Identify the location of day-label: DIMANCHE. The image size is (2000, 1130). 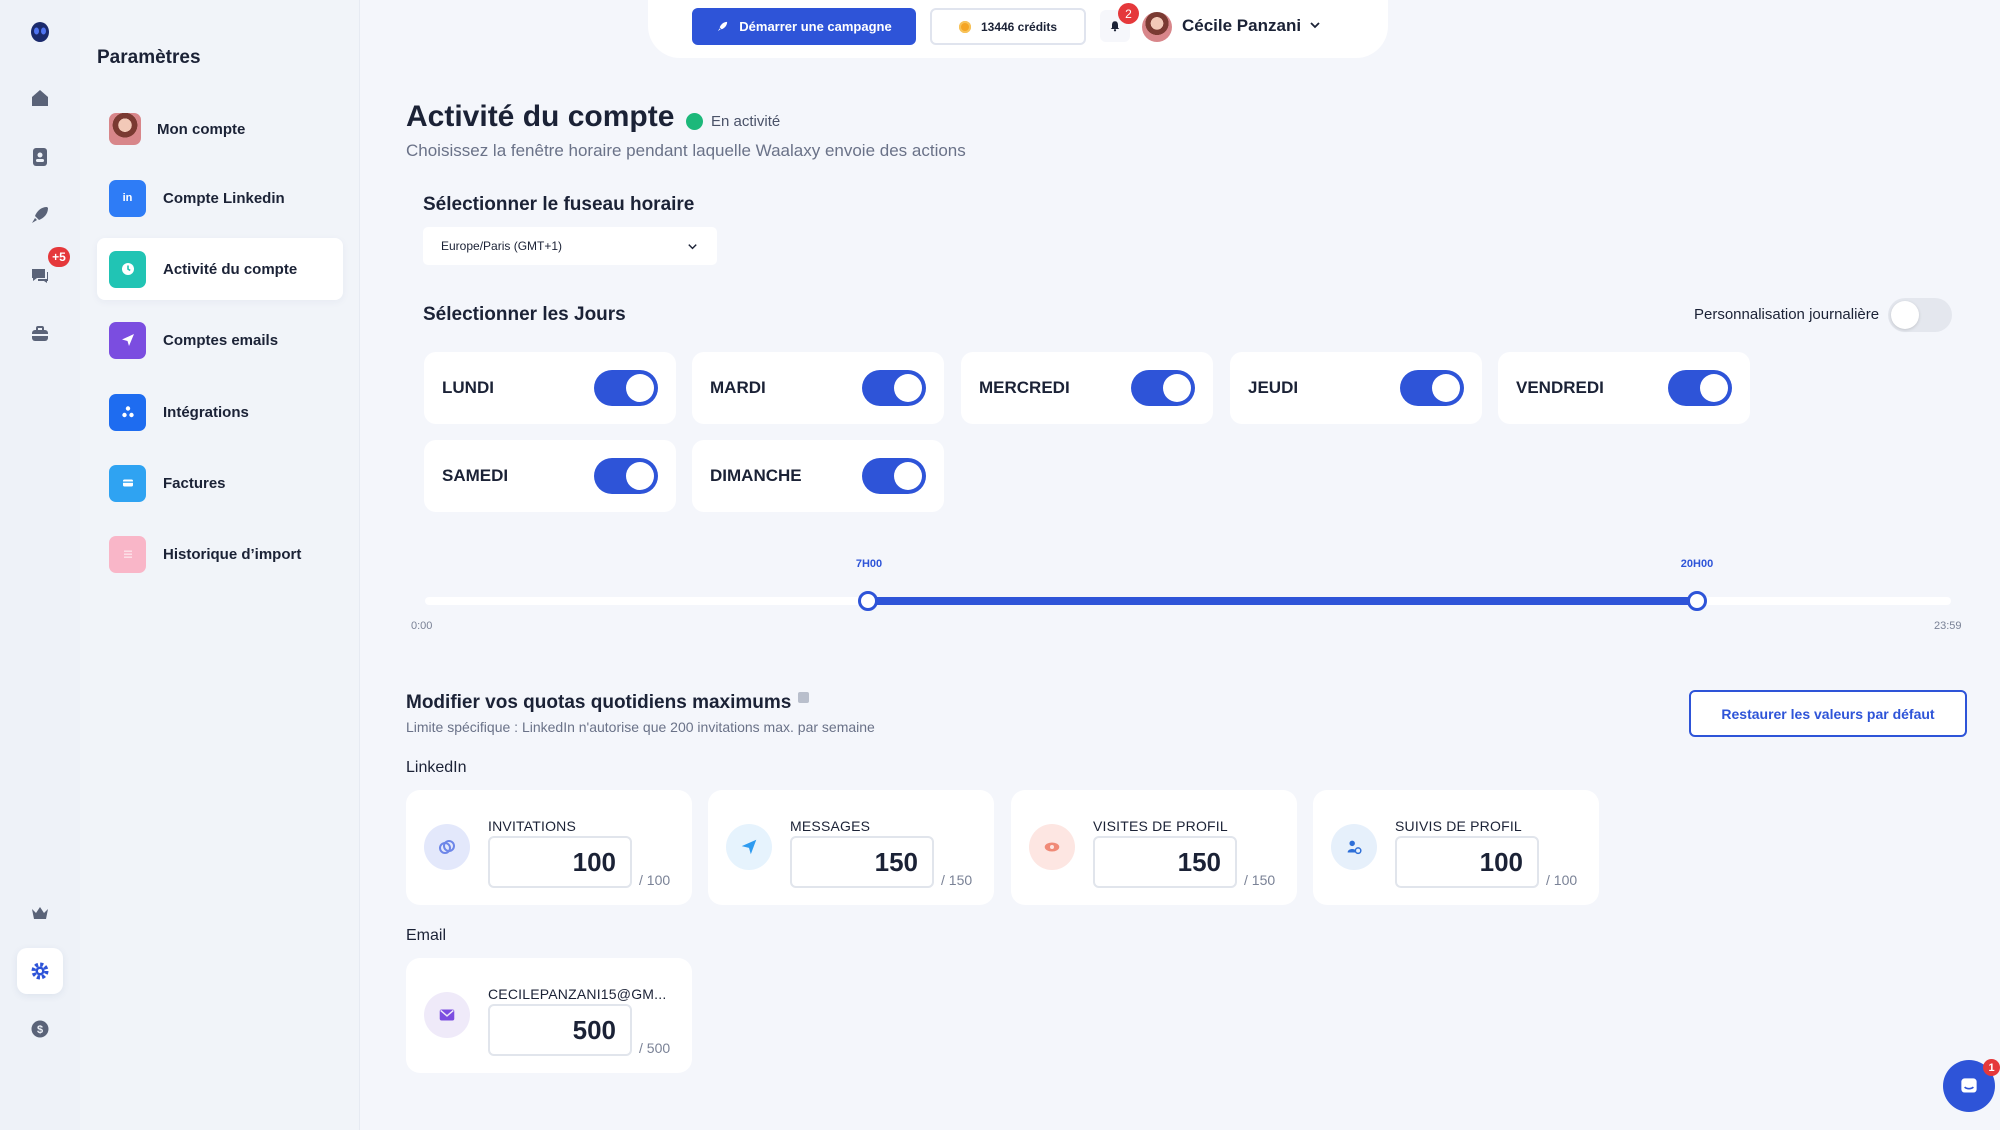
(756, 475).